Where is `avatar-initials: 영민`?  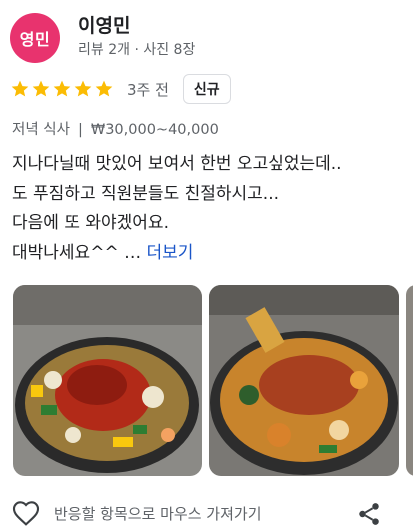
avatar-initials: 영민 is located at coordinates (35, 39).